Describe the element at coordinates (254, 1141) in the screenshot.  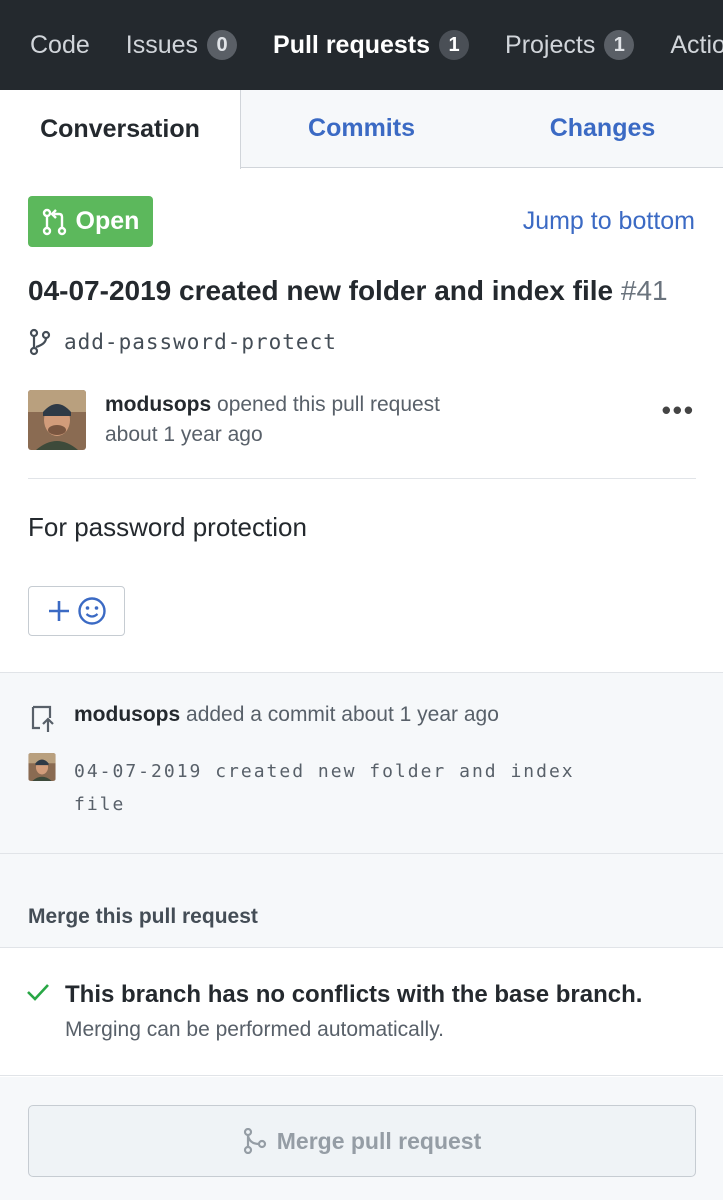
I see `git-merge-icon` at that location.